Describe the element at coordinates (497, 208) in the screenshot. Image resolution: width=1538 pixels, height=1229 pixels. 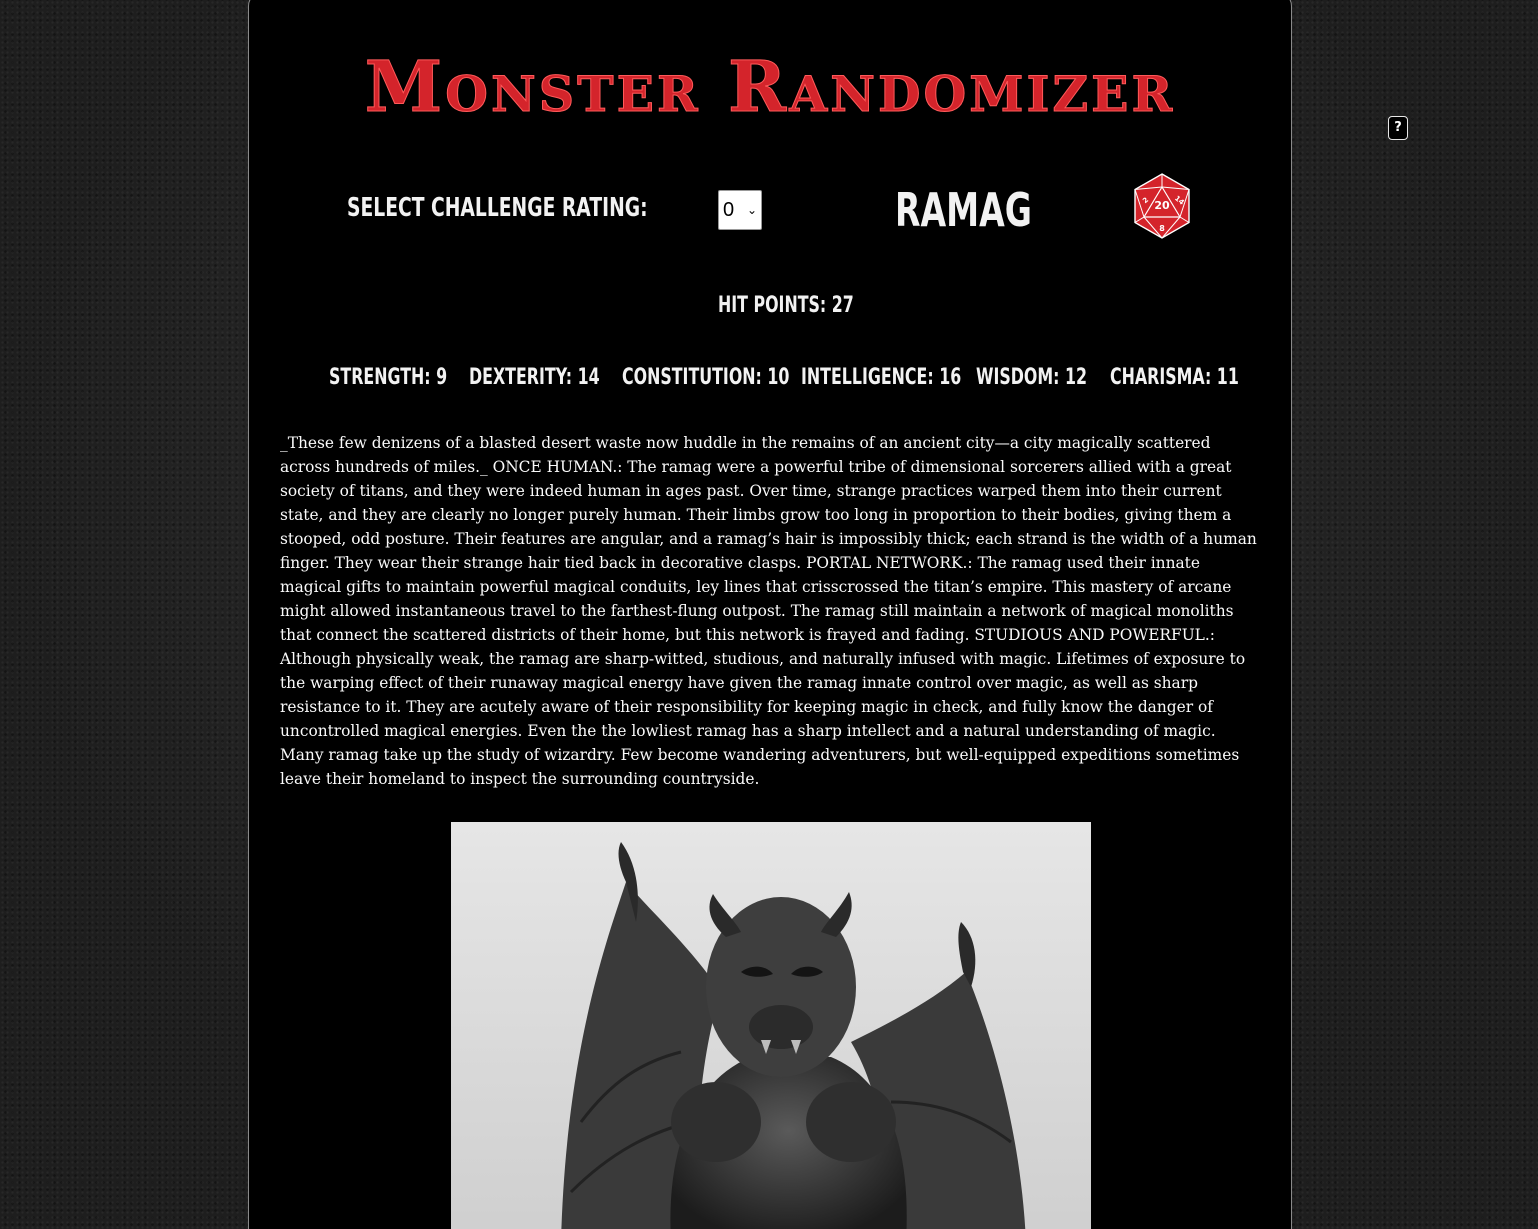
I see `challenge-rating-label: Select Challenge Rating:` at that location.